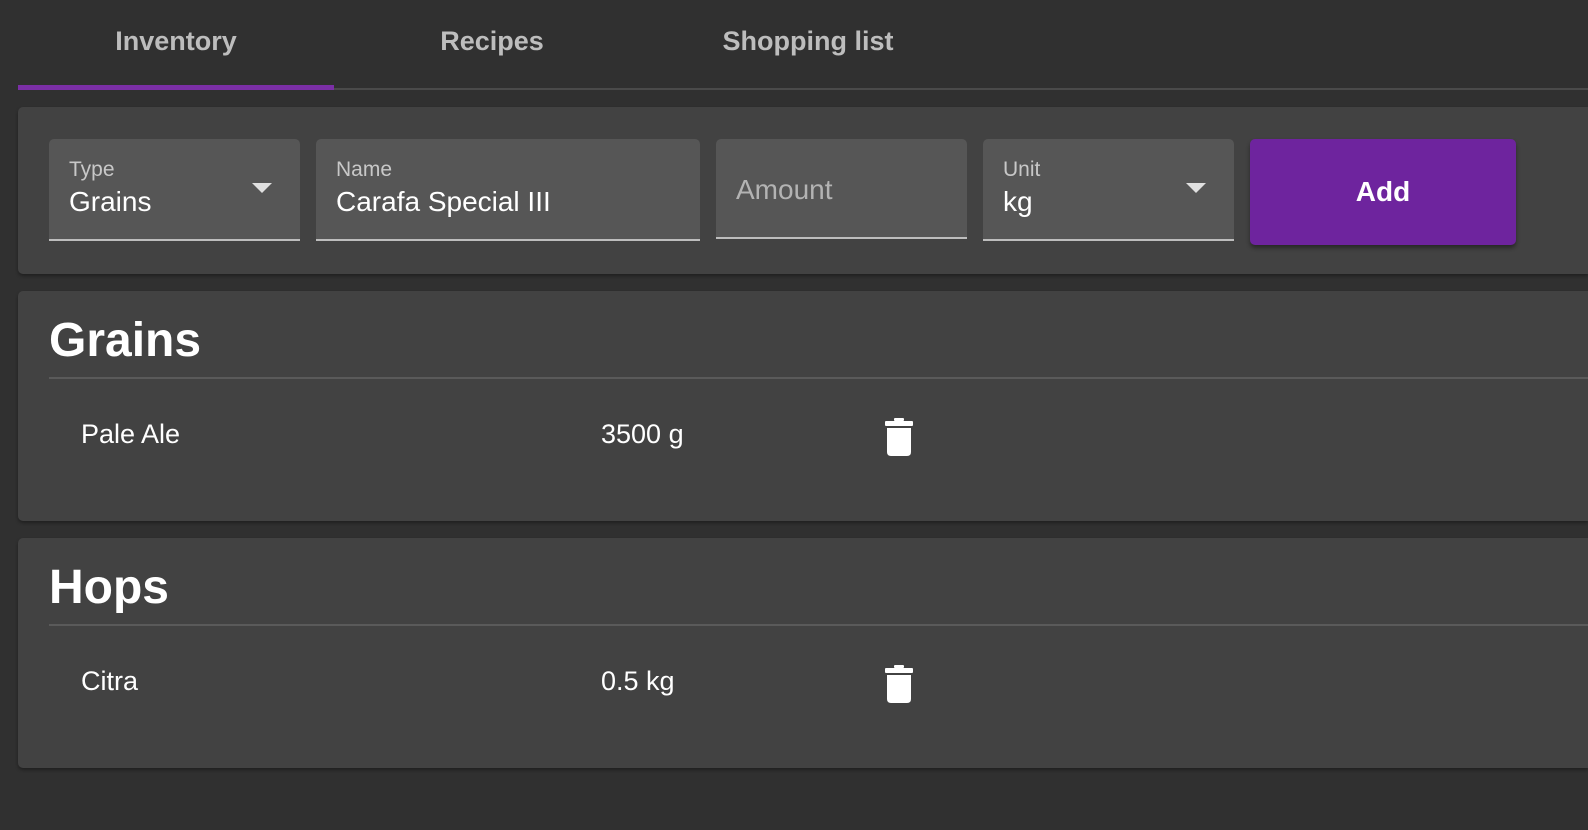  Describe the element at coordinates (638, 681) in the screenshot. I see `item-quantity: 0.5 kg` at that location.